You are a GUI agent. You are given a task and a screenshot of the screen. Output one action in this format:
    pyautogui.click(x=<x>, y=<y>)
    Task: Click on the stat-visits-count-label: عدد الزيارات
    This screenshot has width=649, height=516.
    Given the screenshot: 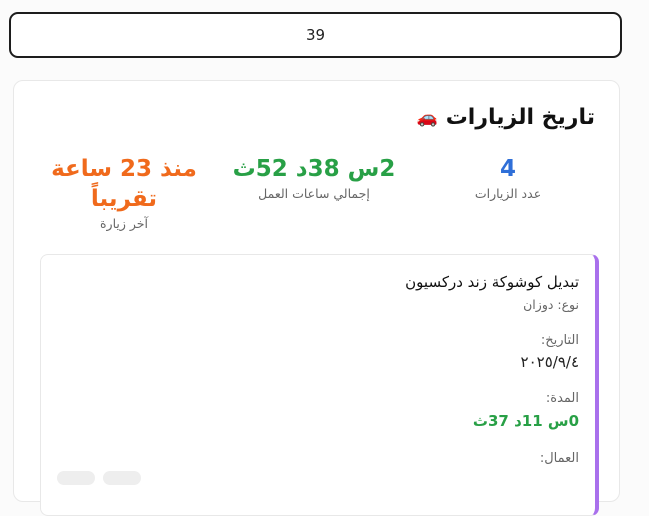 What is the action you would take?
    pyautogui.click(x=508, y=193)
    